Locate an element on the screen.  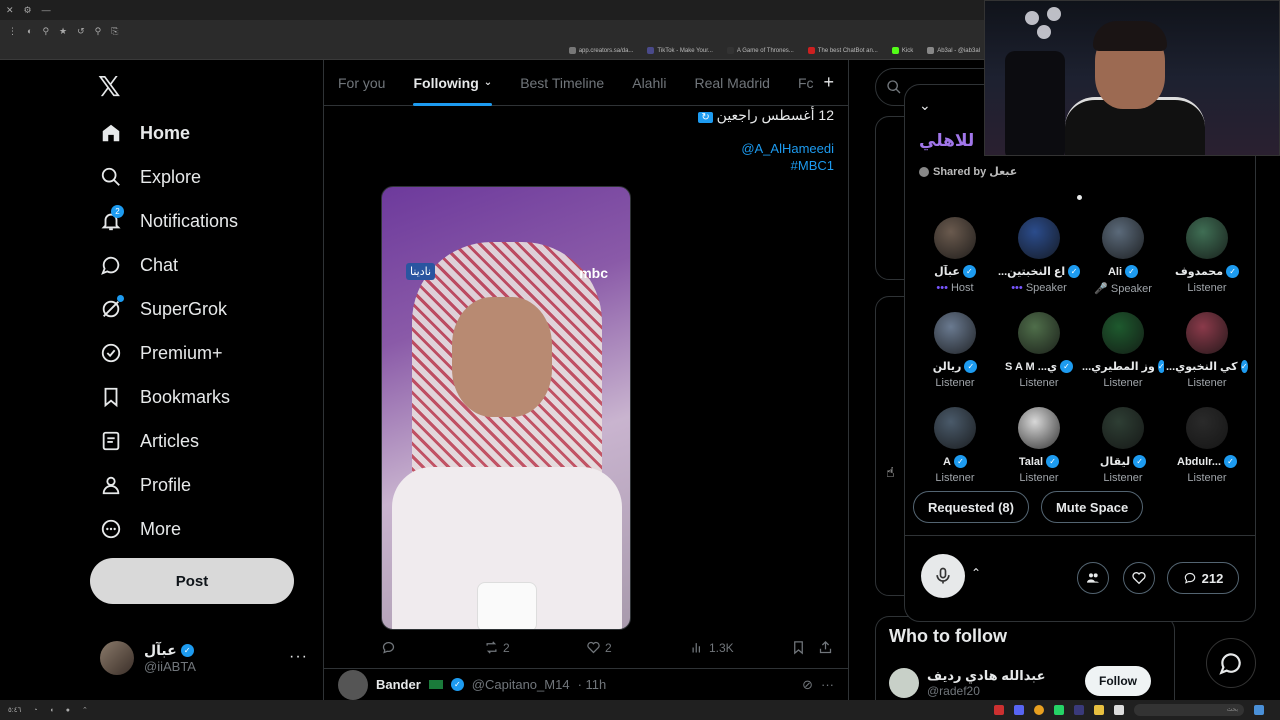
comments-button: 212 is located at coordinates (1203, 578).